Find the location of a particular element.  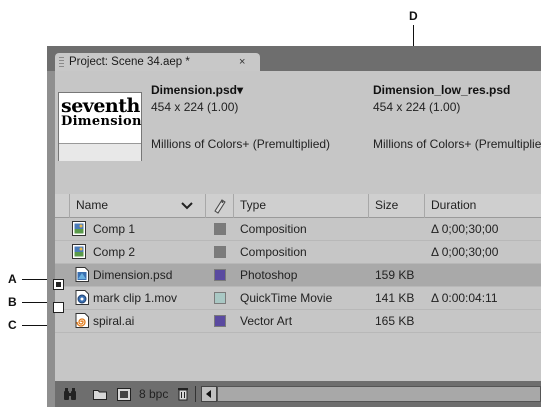

footage-dims-right: 454 x 224 (1.00) is located at coordinates (417, 107).